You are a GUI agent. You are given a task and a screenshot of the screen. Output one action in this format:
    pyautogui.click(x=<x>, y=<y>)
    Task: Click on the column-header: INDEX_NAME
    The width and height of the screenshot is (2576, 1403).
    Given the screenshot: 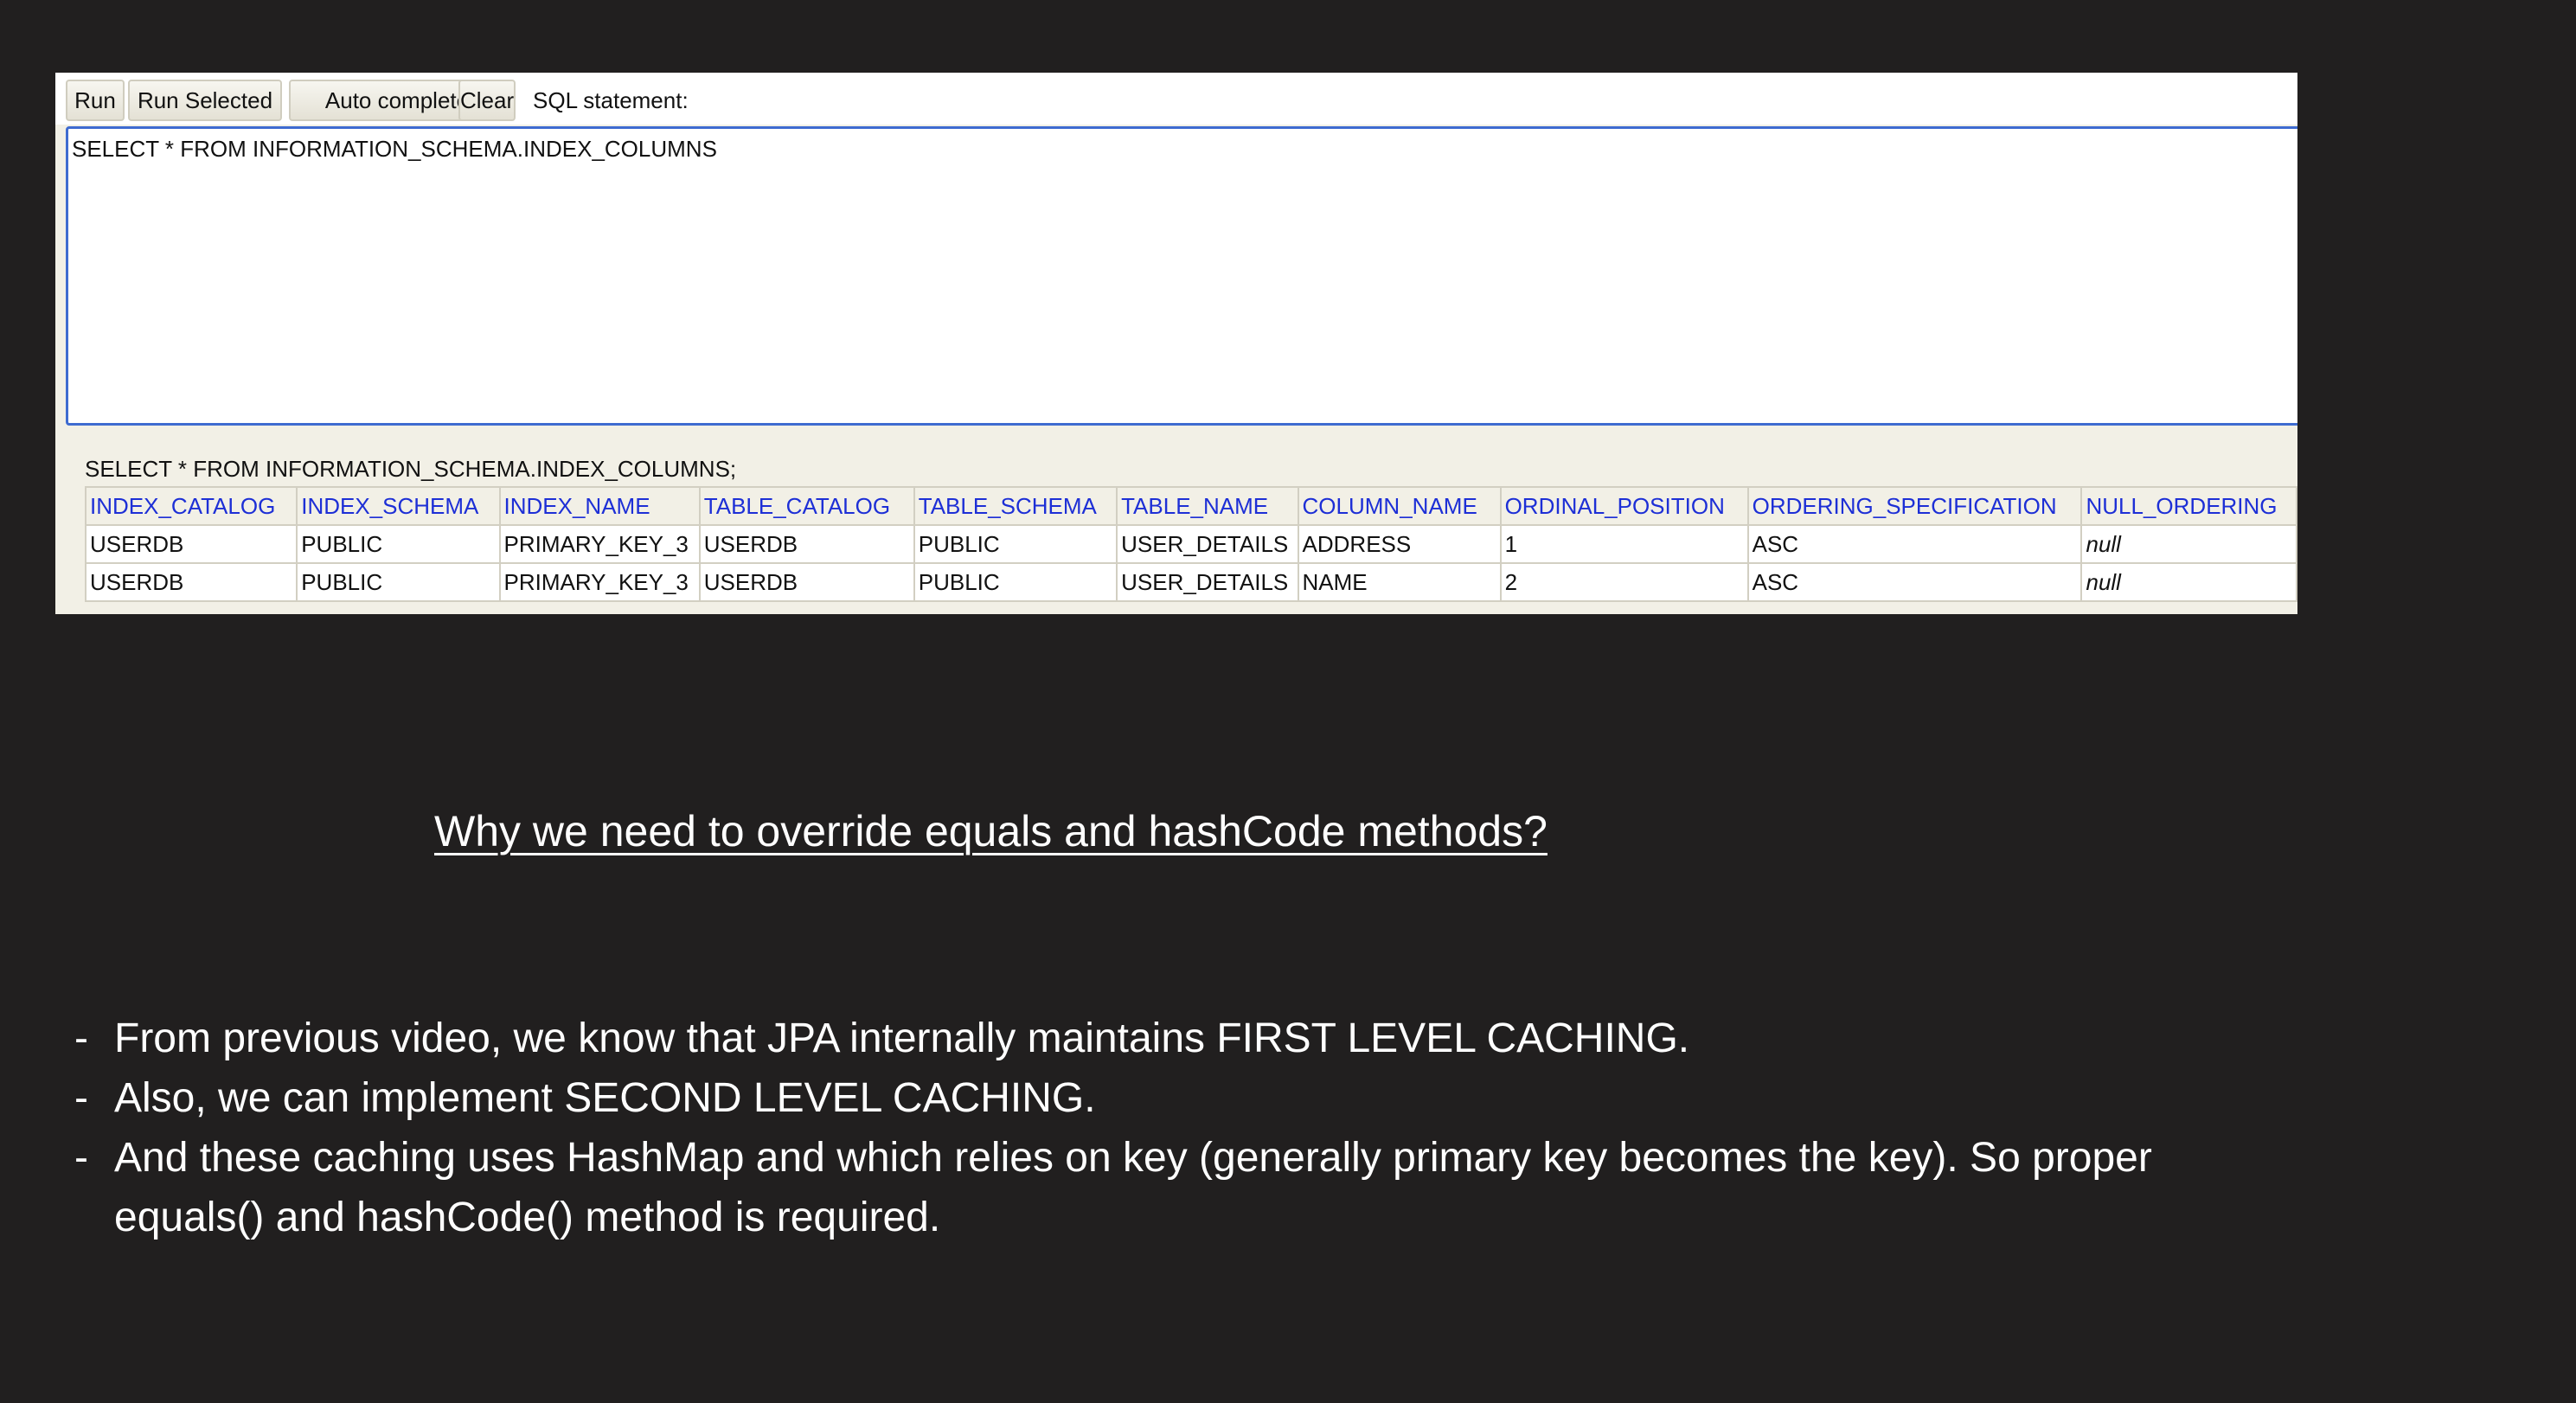 What is the action you would take?
    pyautogui.click(x=599, y=506)
    